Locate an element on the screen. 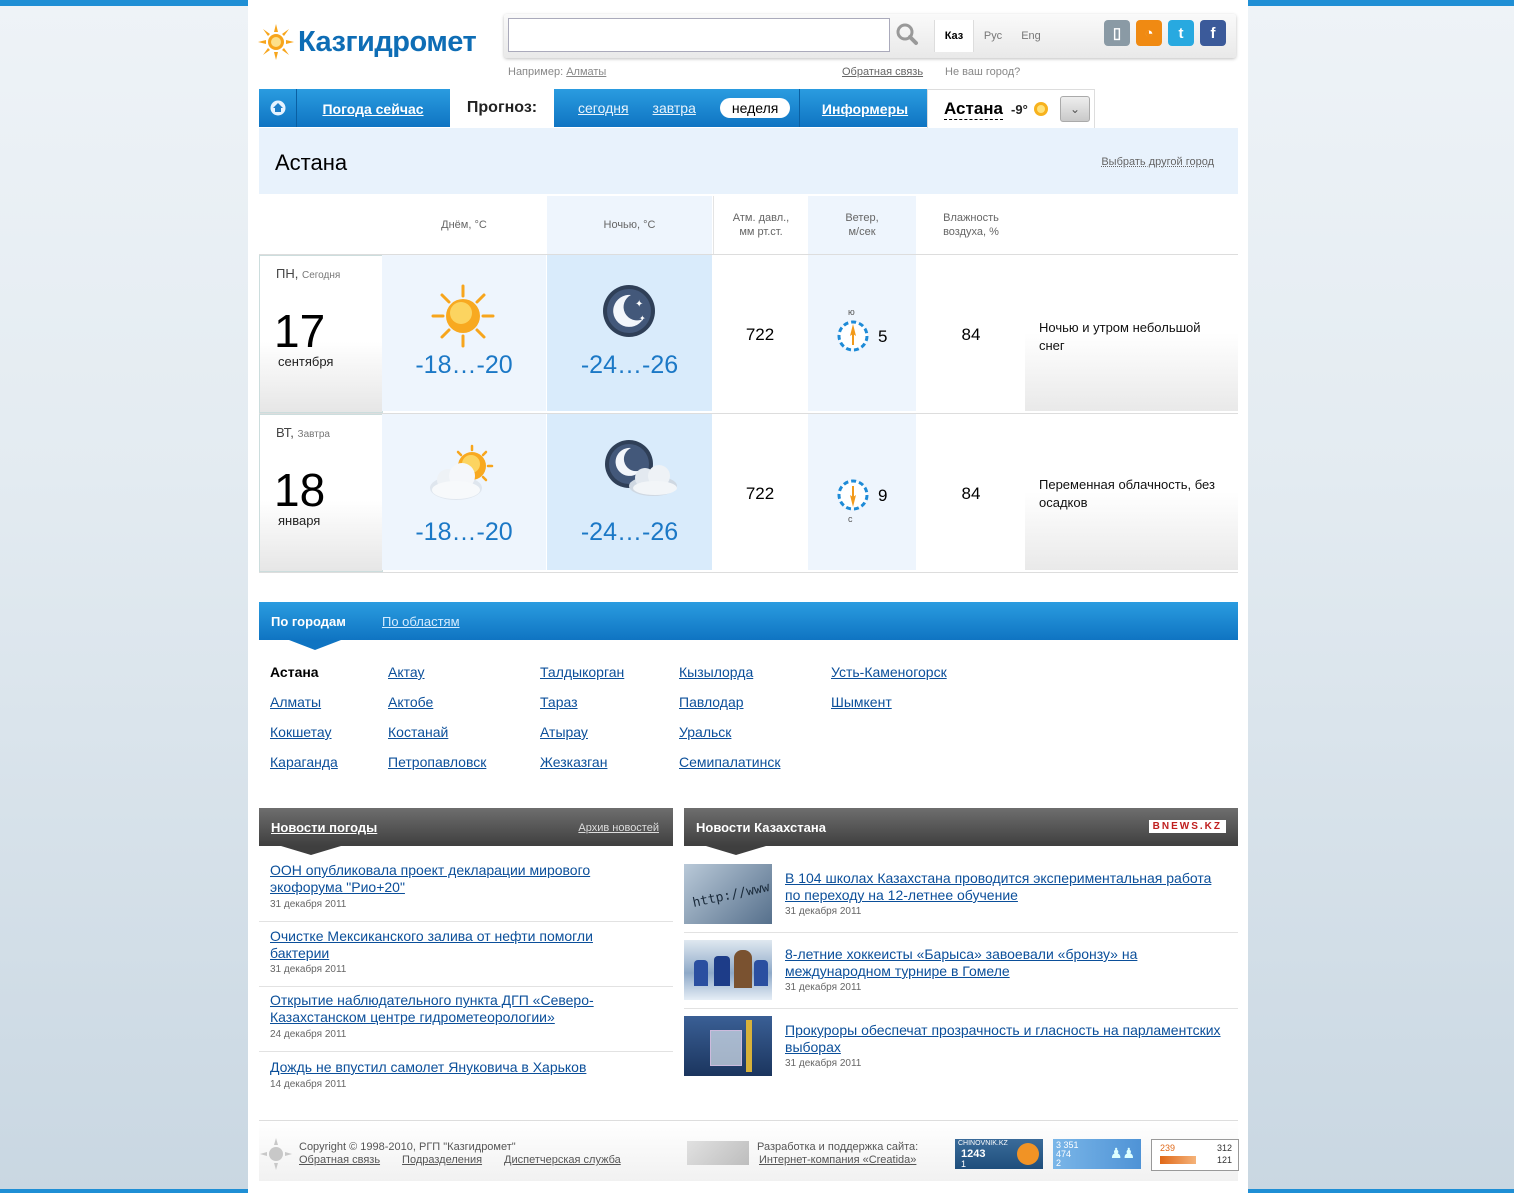 The width and height of the screenshot is (1514, 1193). description-cell: Ночью и утром небольшой снег is located at coordinates (1131, 333).